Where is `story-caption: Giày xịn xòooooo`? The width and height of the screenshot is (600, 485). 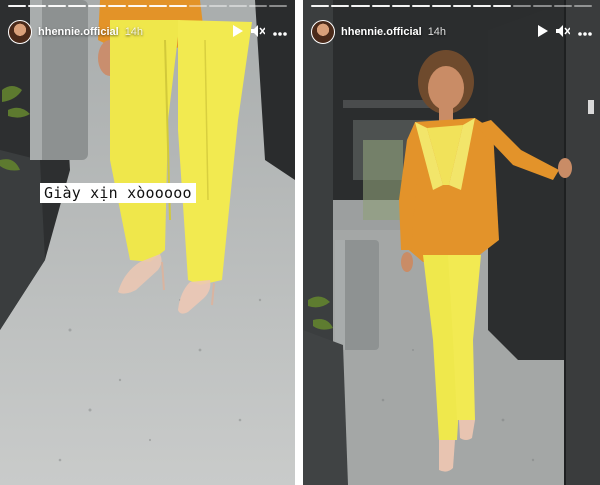
story-caption: Giày xịn xòooooo is located at coordinates (118, 193).